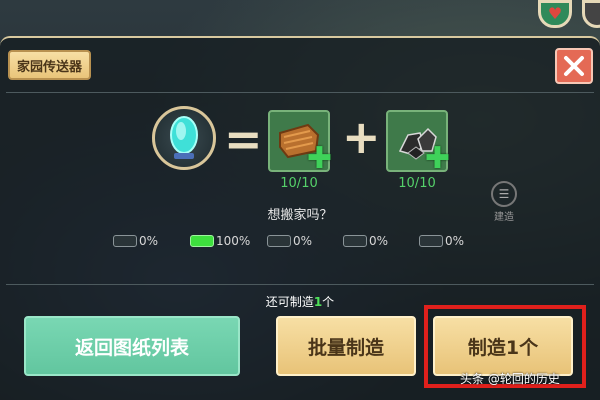 This screenshot has height=400, width=600. I want to click on plus-sign: +, so click(361, 137).